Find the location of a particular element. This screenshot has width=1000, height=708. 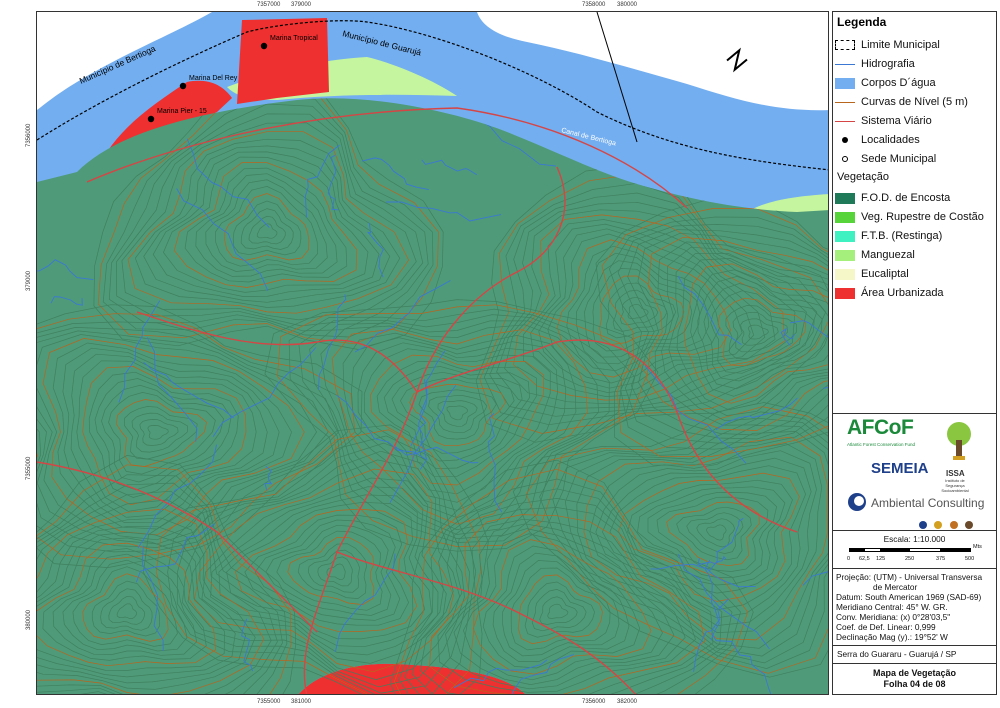

legend-item-restinga: F.T.B. (Restinga) is located at coordinates (915, 236).